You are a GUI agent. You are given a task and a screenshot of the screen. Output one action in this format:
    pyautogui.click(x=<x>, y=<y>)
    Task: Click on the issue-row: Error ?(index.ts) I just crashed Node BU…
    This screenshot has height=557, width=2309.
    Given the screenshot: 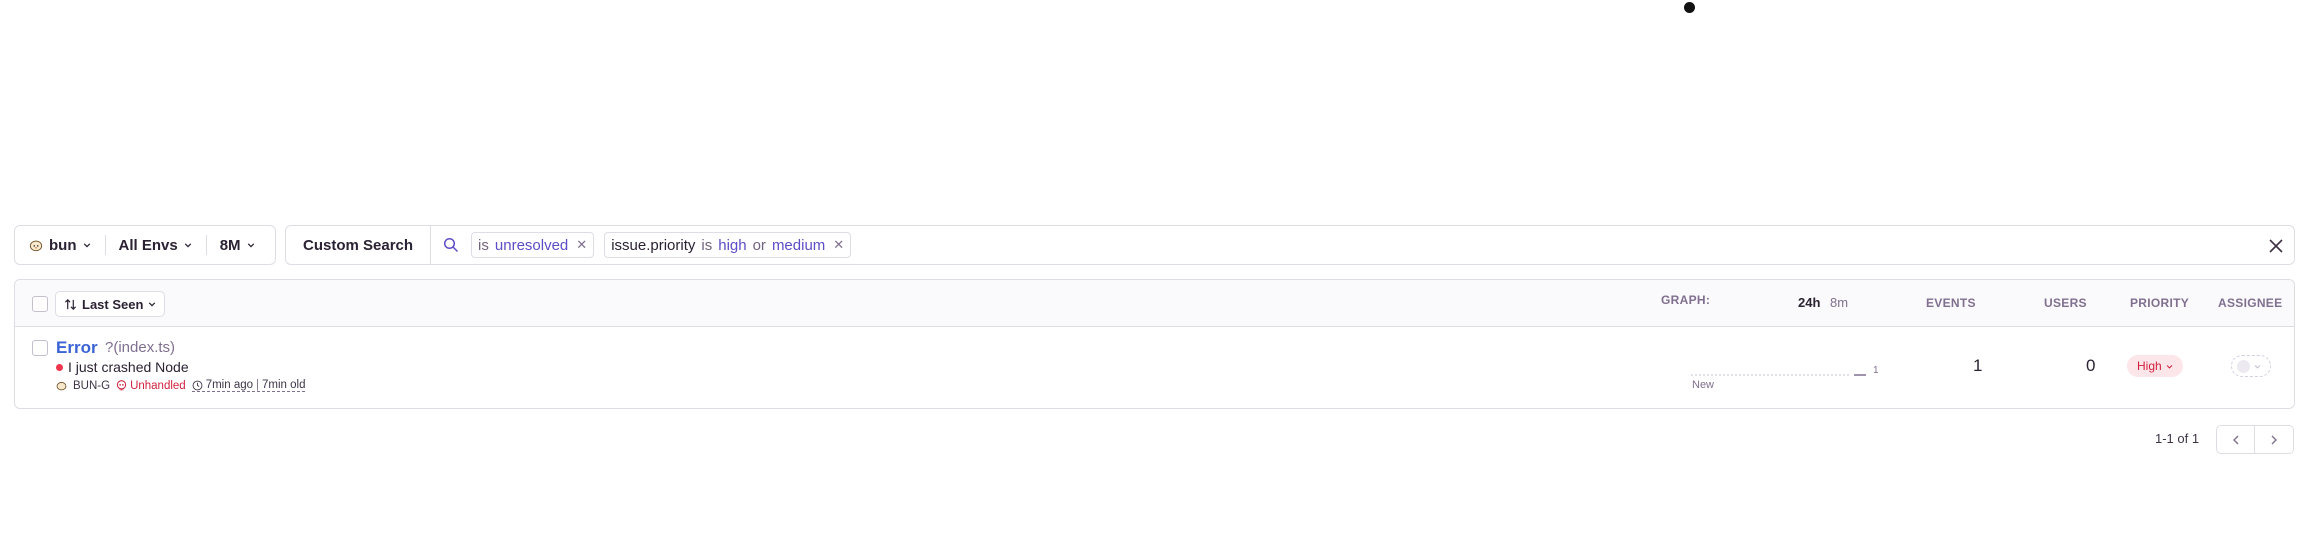 What is the action you would take?
    pyautogui.click(x=1154, y=367)
    